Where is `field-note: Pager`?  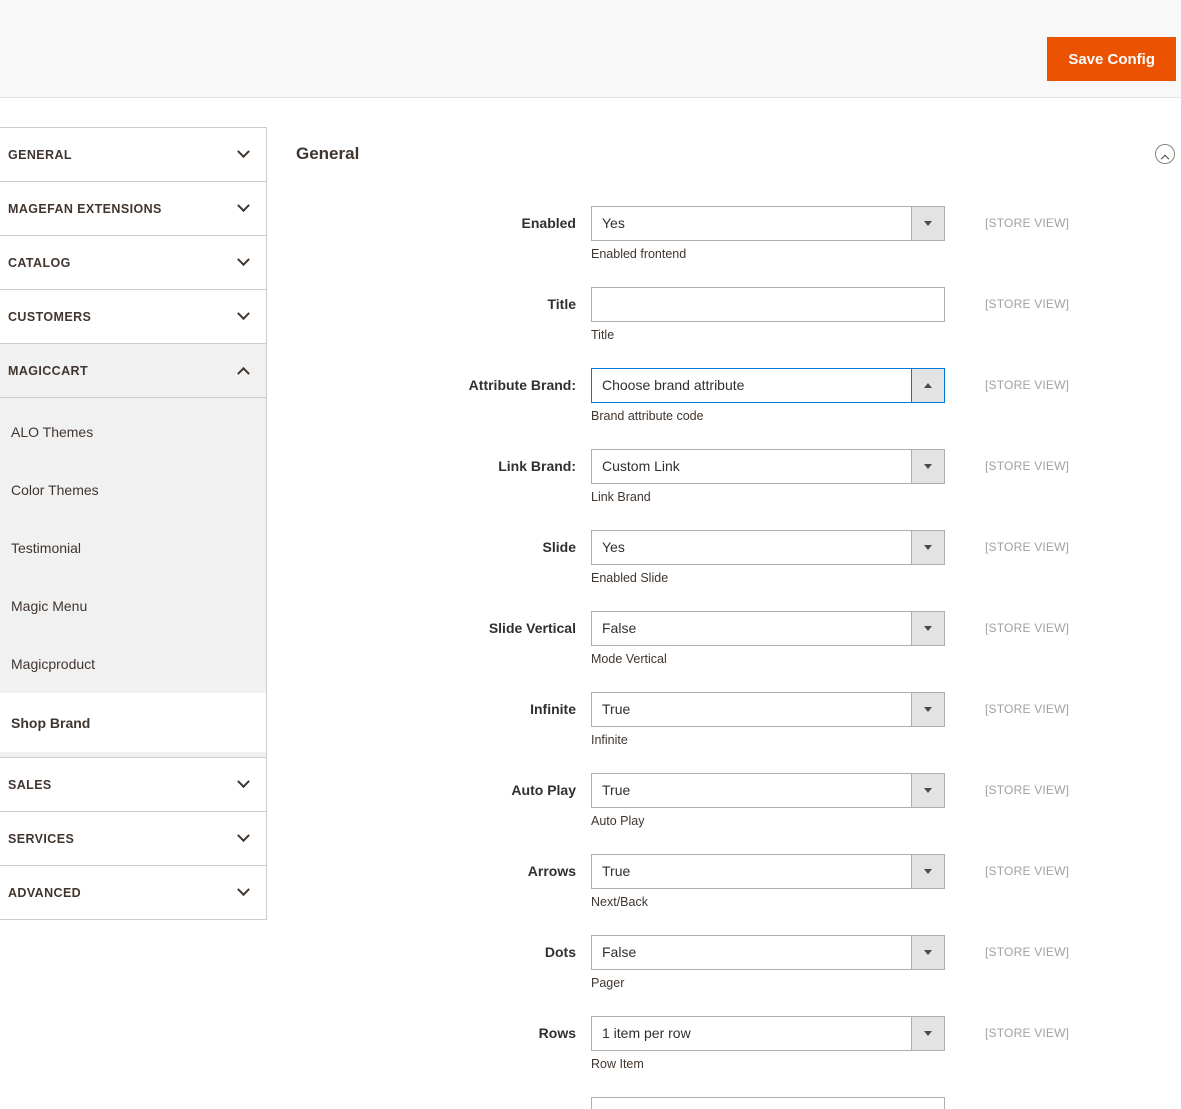 field-note: Pager is located at coordinates (608, 983).